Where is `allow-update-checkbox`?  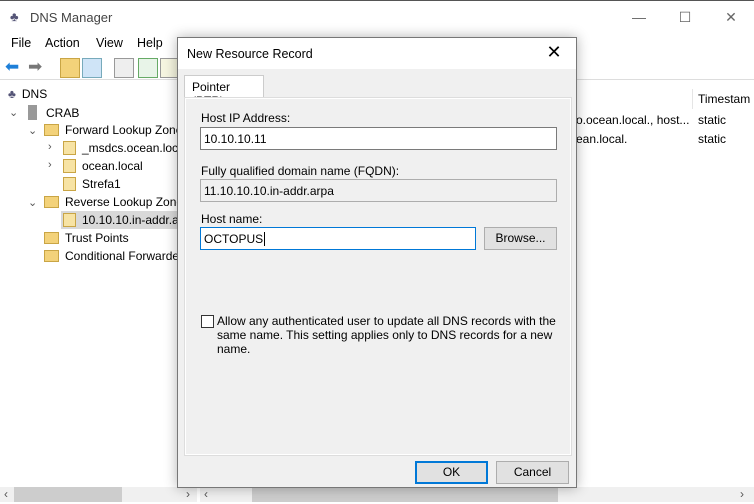
allow-update-checkbox is located at coordinates (207, 321).